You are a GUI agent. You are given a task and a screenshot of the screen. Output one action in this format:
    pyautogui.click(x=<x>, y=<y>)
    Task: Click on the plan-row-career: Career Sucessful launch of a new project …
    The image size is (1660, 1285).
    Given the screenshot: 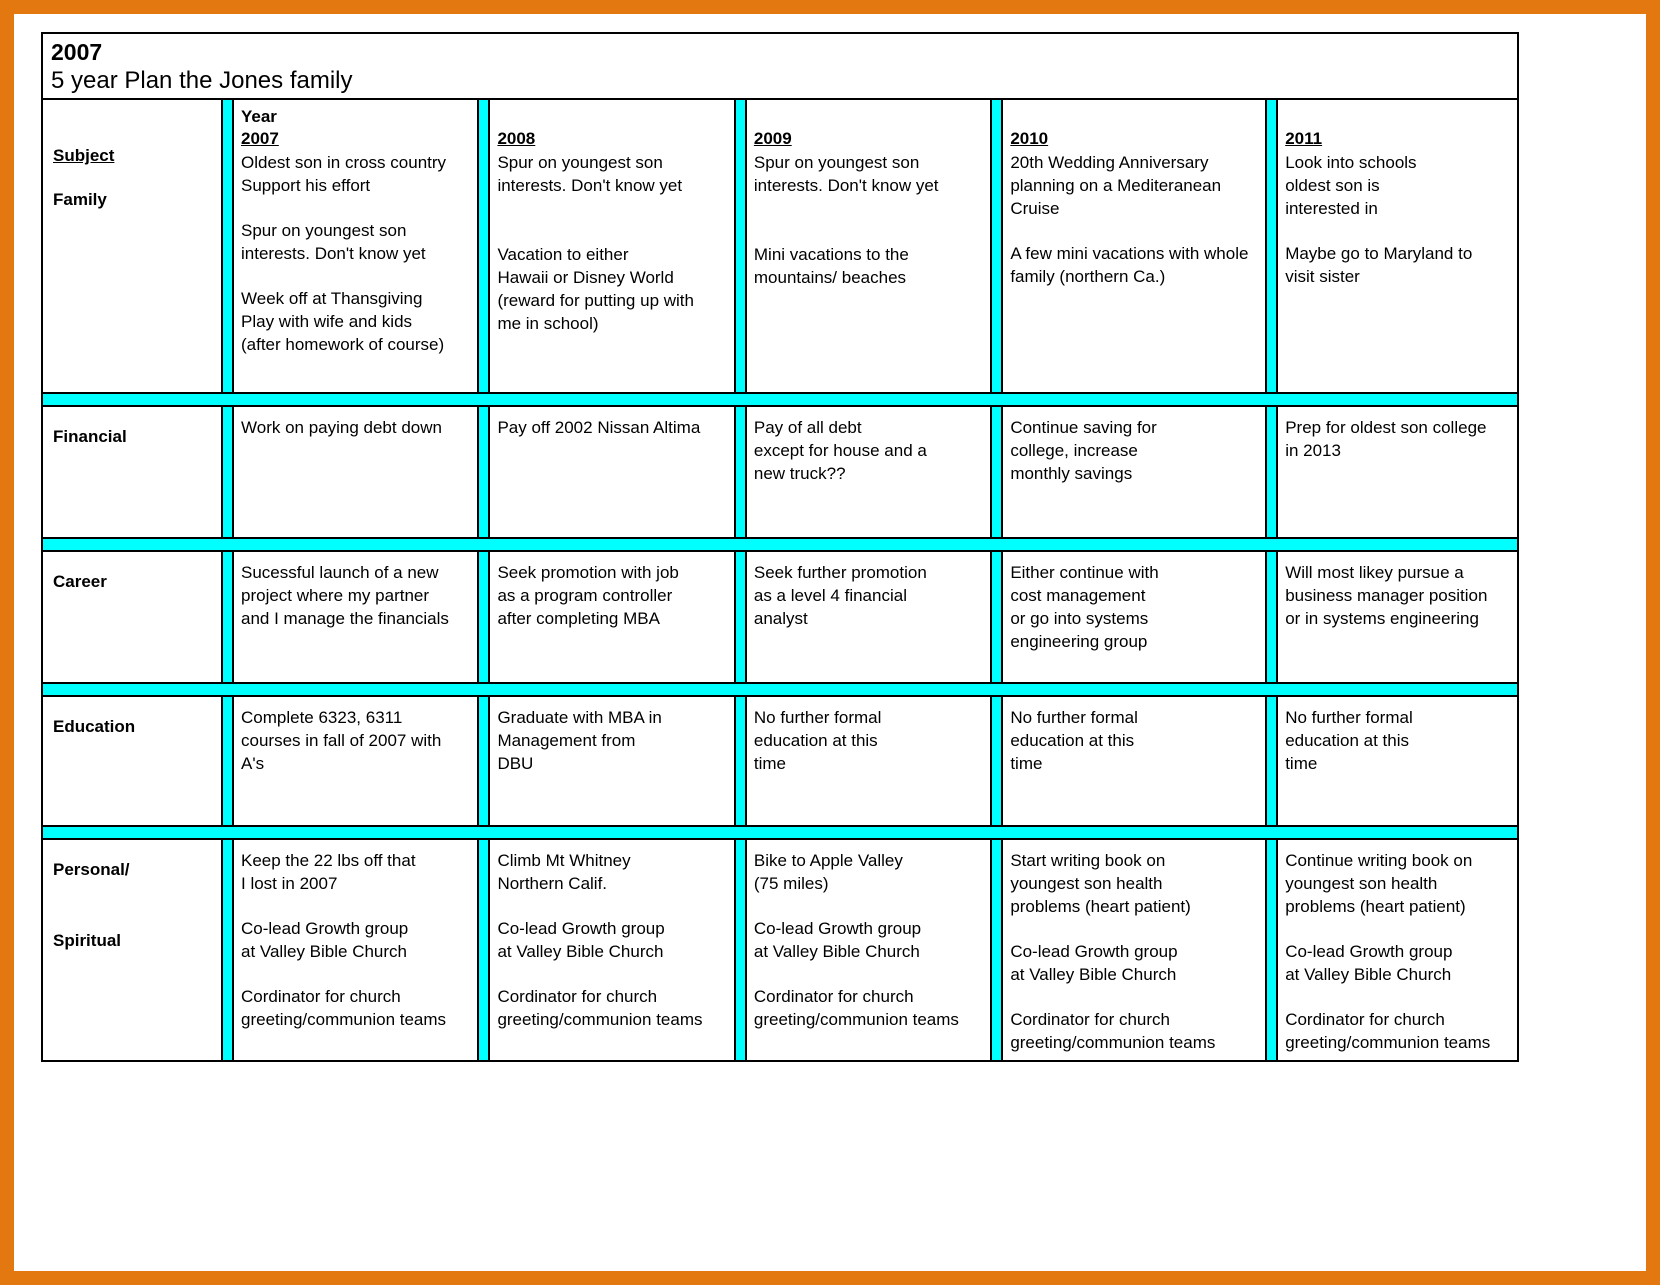 What is the action you would take?
    pyautogui.click(x=780, y=617)
    